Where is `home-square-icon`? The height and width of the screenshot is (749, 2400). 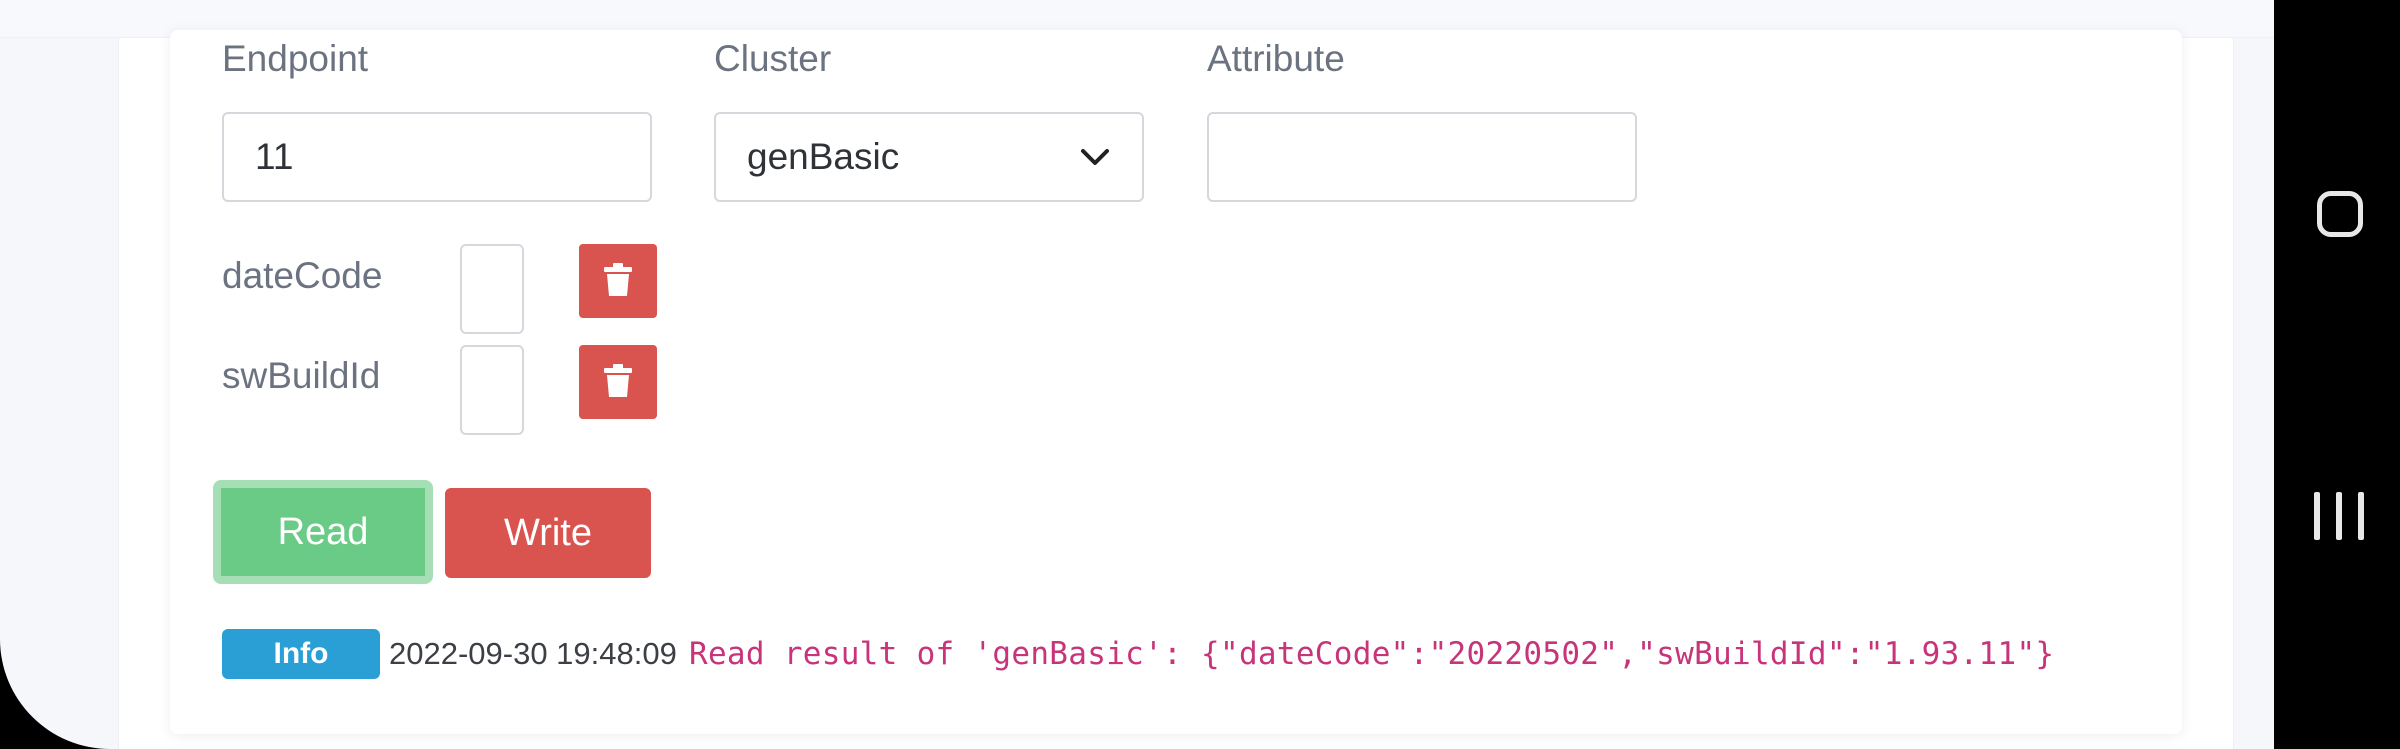
home-square-icon is located at coordinates (2340, 214).